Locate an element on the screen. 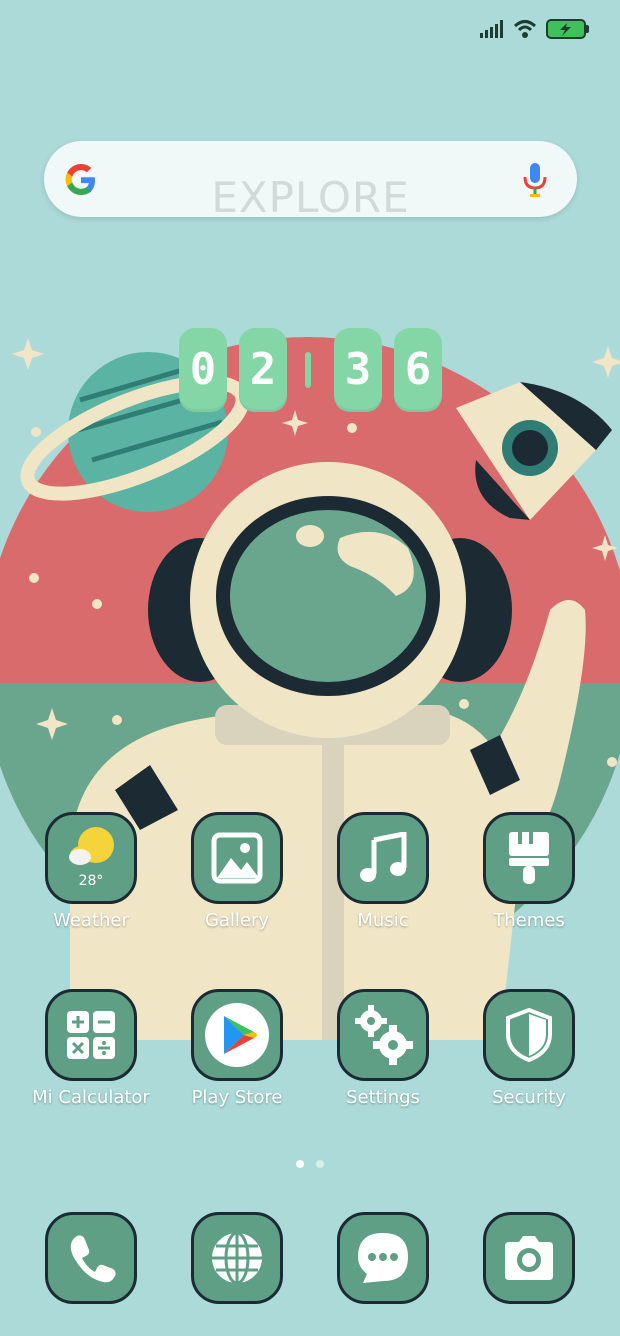  gallery-tile is located at coordinates (237, 858).